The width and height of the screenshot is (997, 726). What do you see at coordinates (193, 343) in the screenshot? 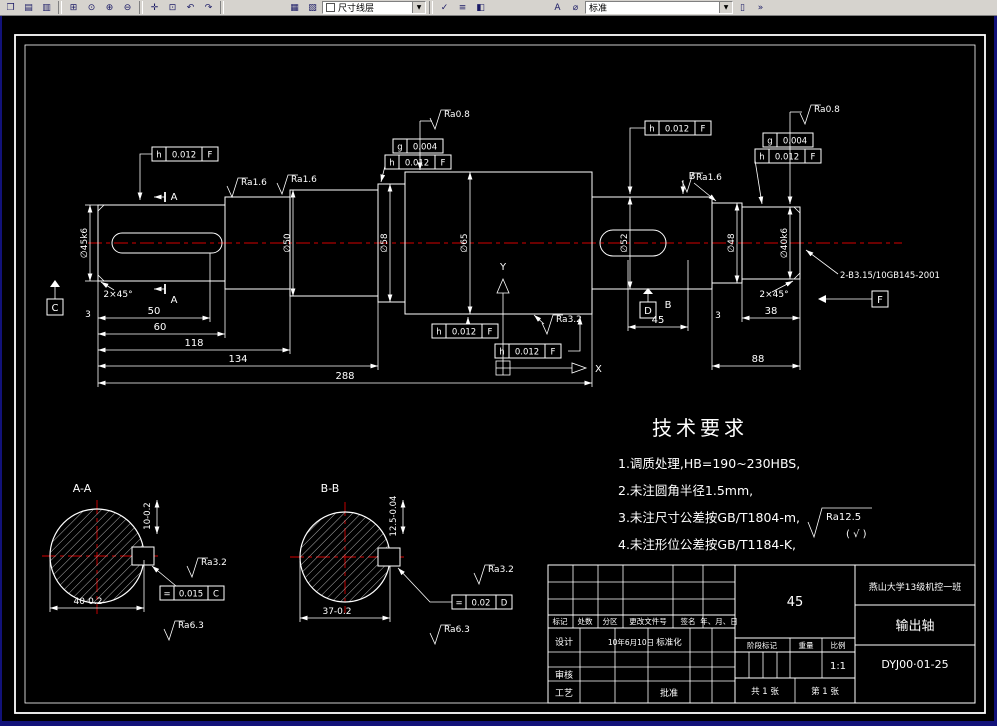
I see `dim-118: 118` at bounding box center [193, 343].